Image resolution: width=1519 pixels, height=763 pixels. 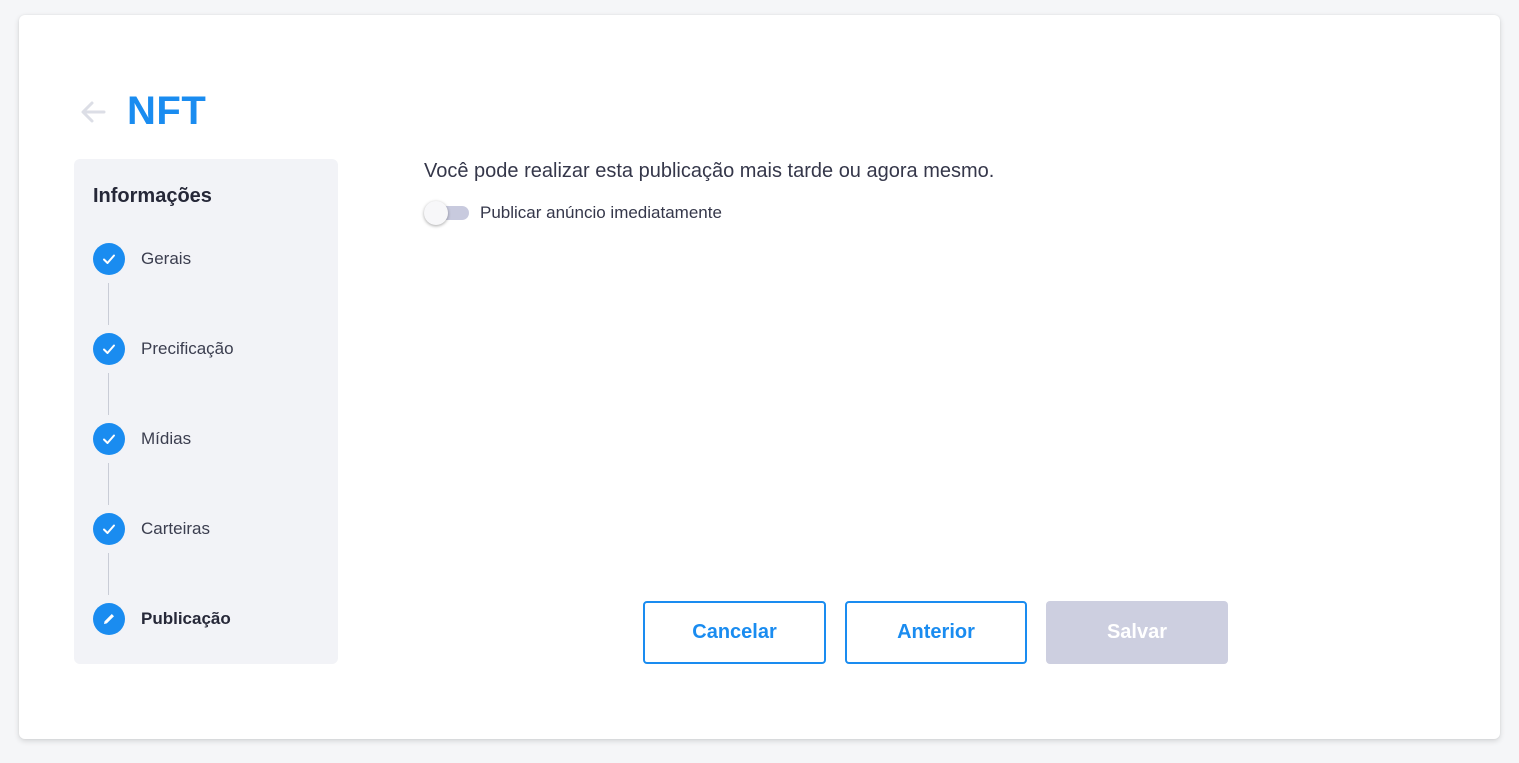 I want to click on step-label: Carteiras, so click(x=175, y=528).